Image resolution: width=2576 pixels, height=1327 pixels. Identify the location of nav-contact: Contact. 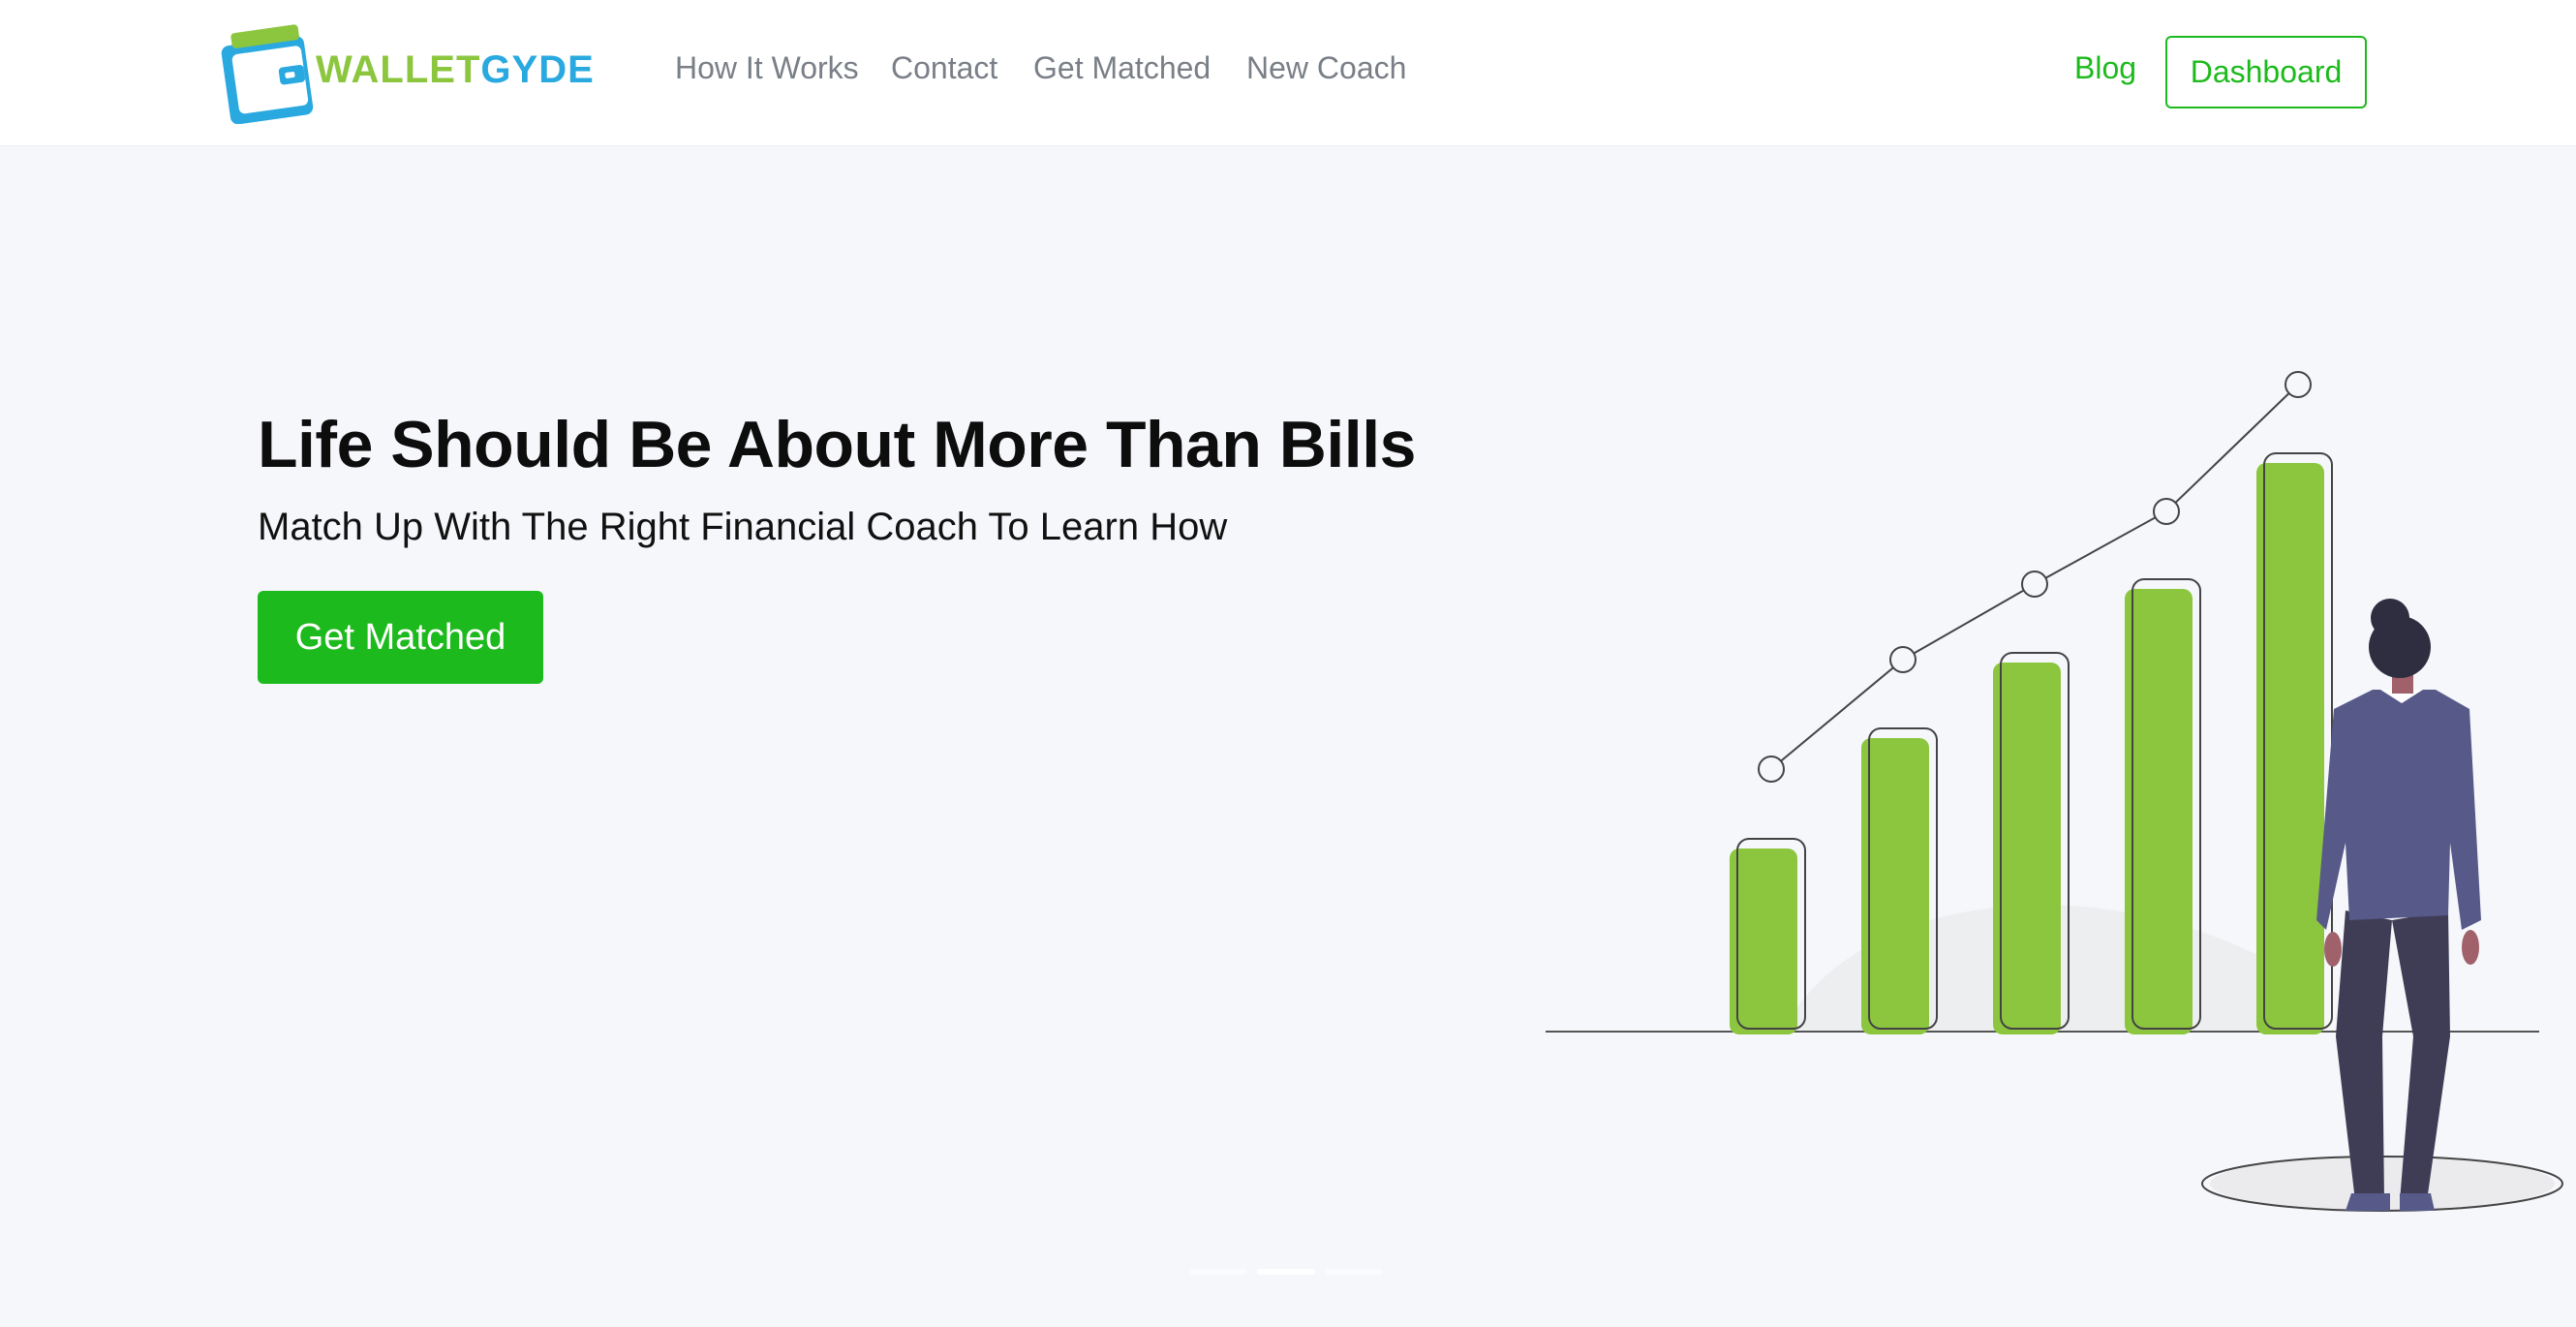
(944, 68).